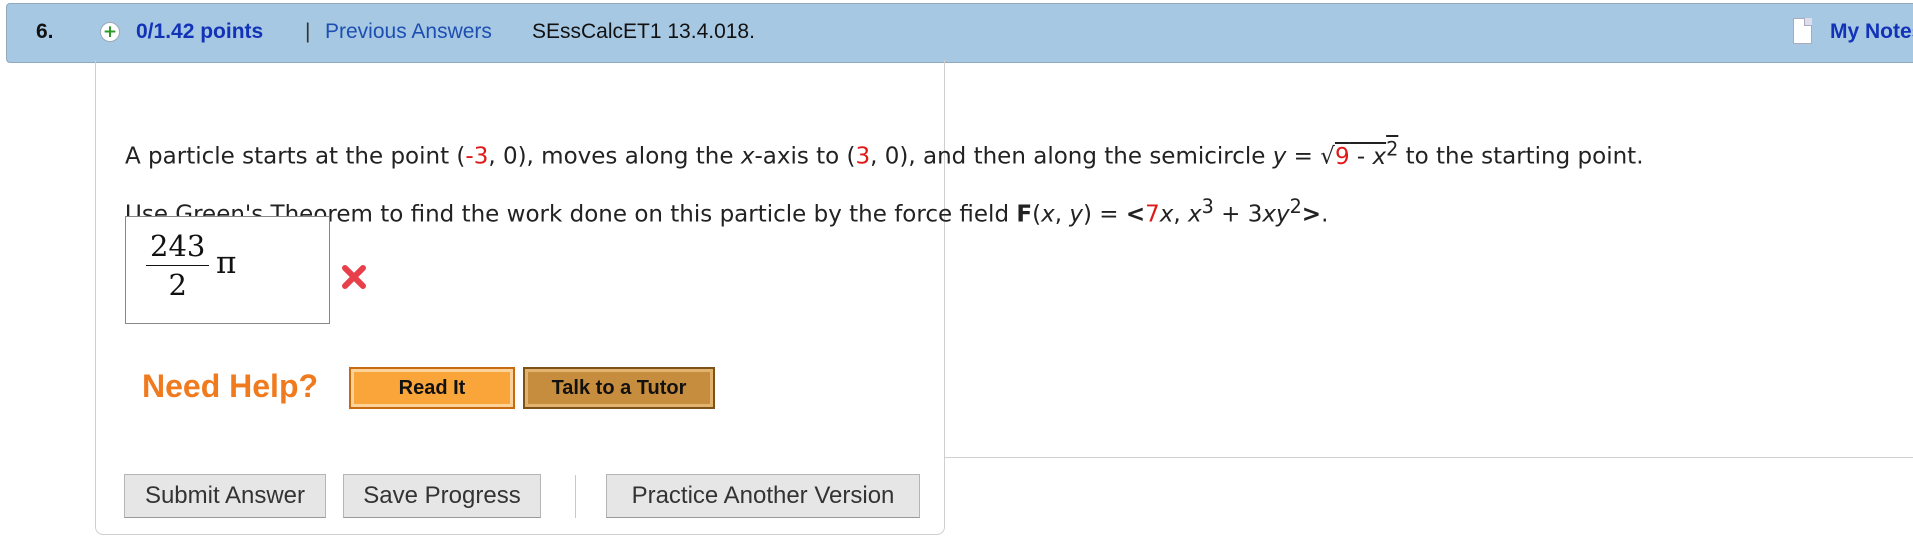  I want to click on answer-fraction: 243 2, so click(178, 265).